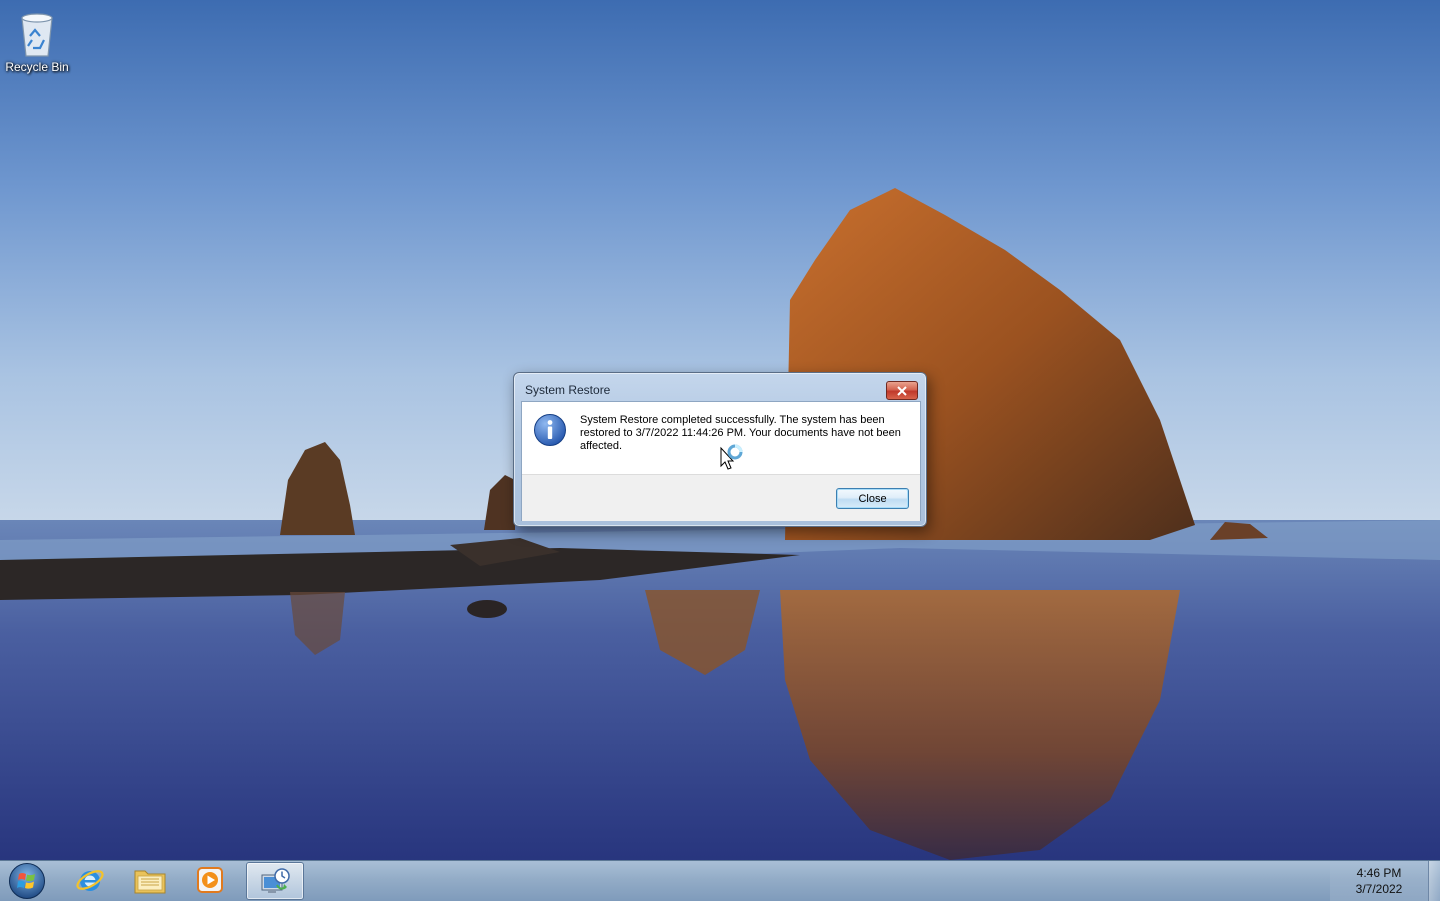  Describe the element at coordinates (1379, 889) in the screenshot. I see `clock-date: 3/7/2022` at that location.